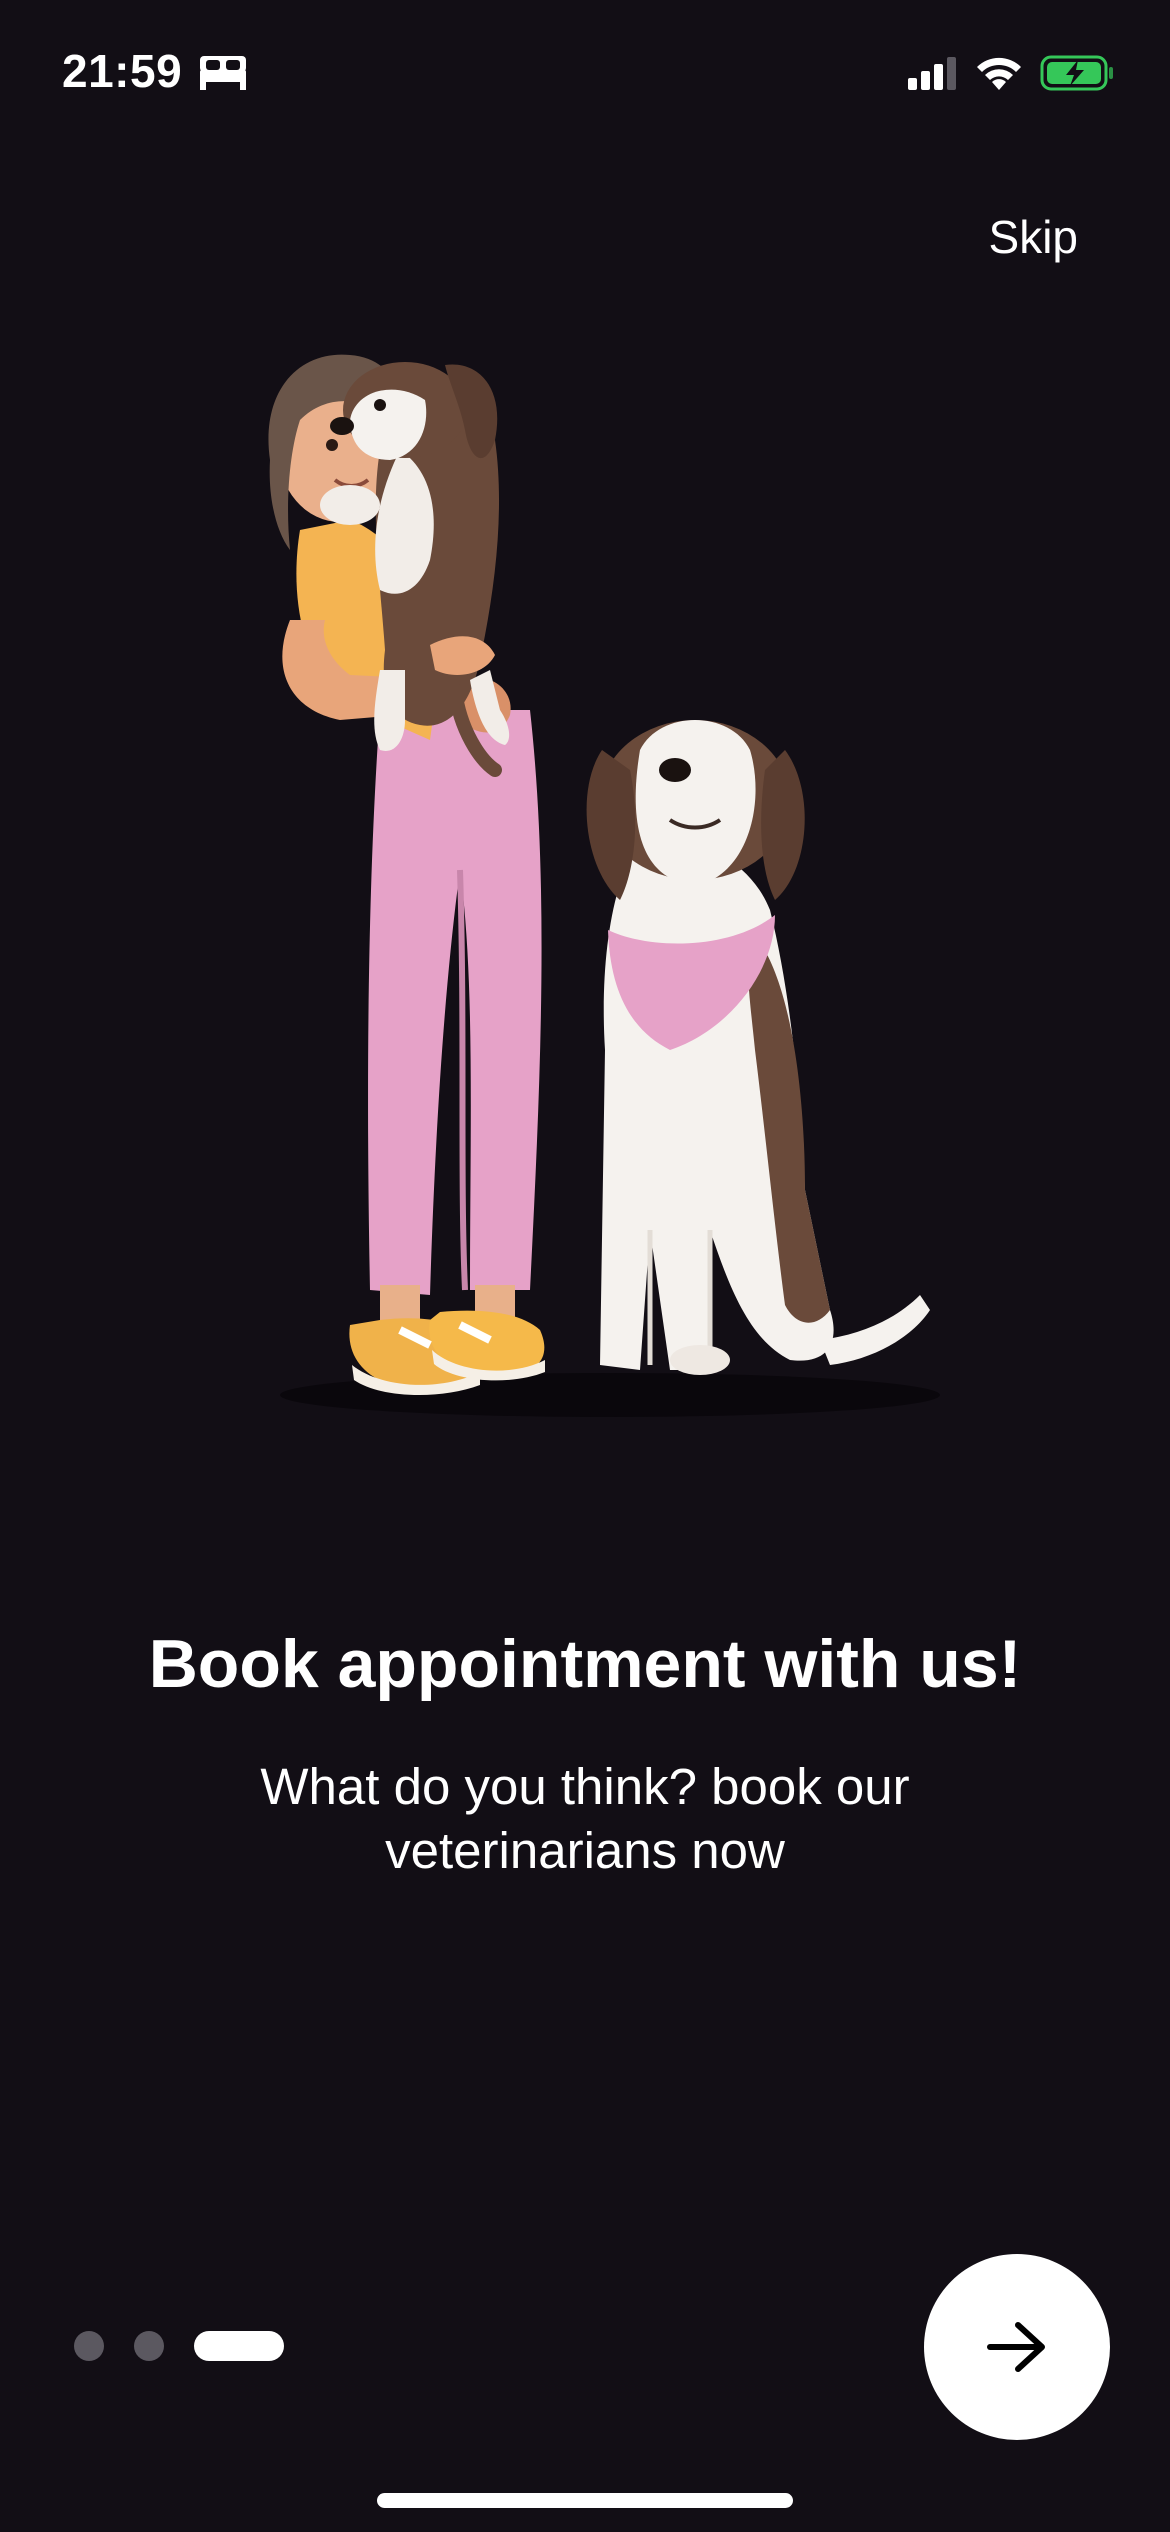 This screenshot has width=1170, height=2532. What do you see at coordinates (585, 1664) in the screenshot?
I see `onboarding-title: Book appointment with us!` at bounding box center [585, 1664].